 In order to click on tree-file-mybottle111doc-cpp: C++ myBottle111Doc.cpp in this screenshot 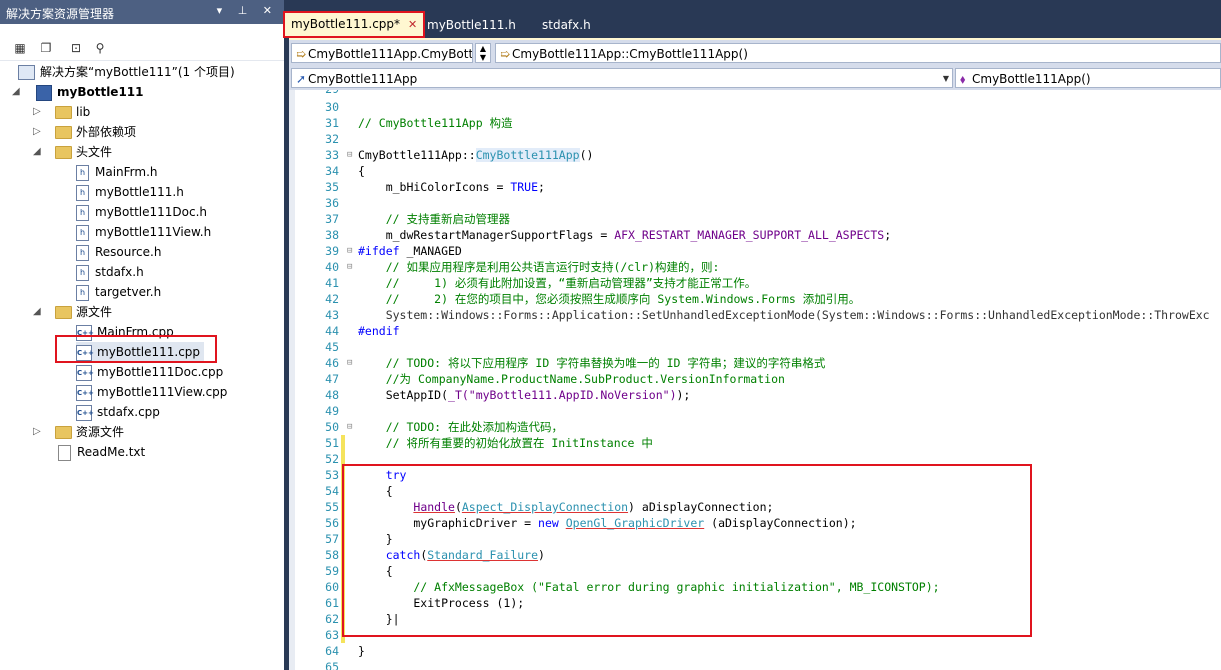, I will do `click(149, 372)`.